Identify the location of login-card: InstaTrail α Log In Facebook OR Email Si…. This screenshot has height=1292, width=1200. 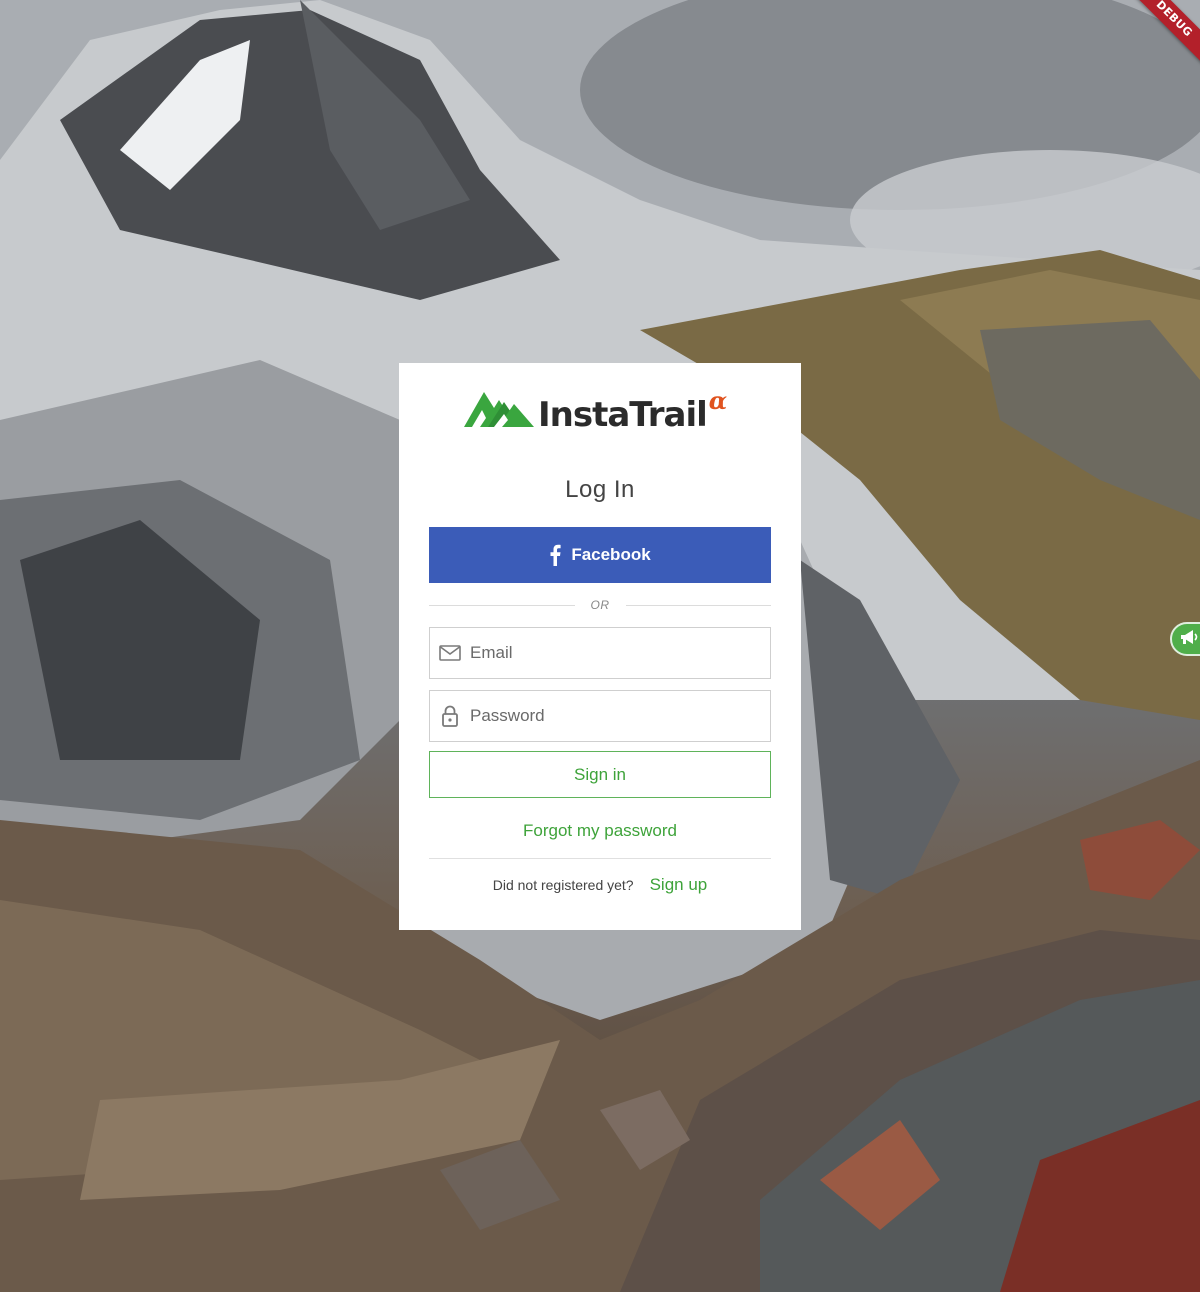
(600, 646).